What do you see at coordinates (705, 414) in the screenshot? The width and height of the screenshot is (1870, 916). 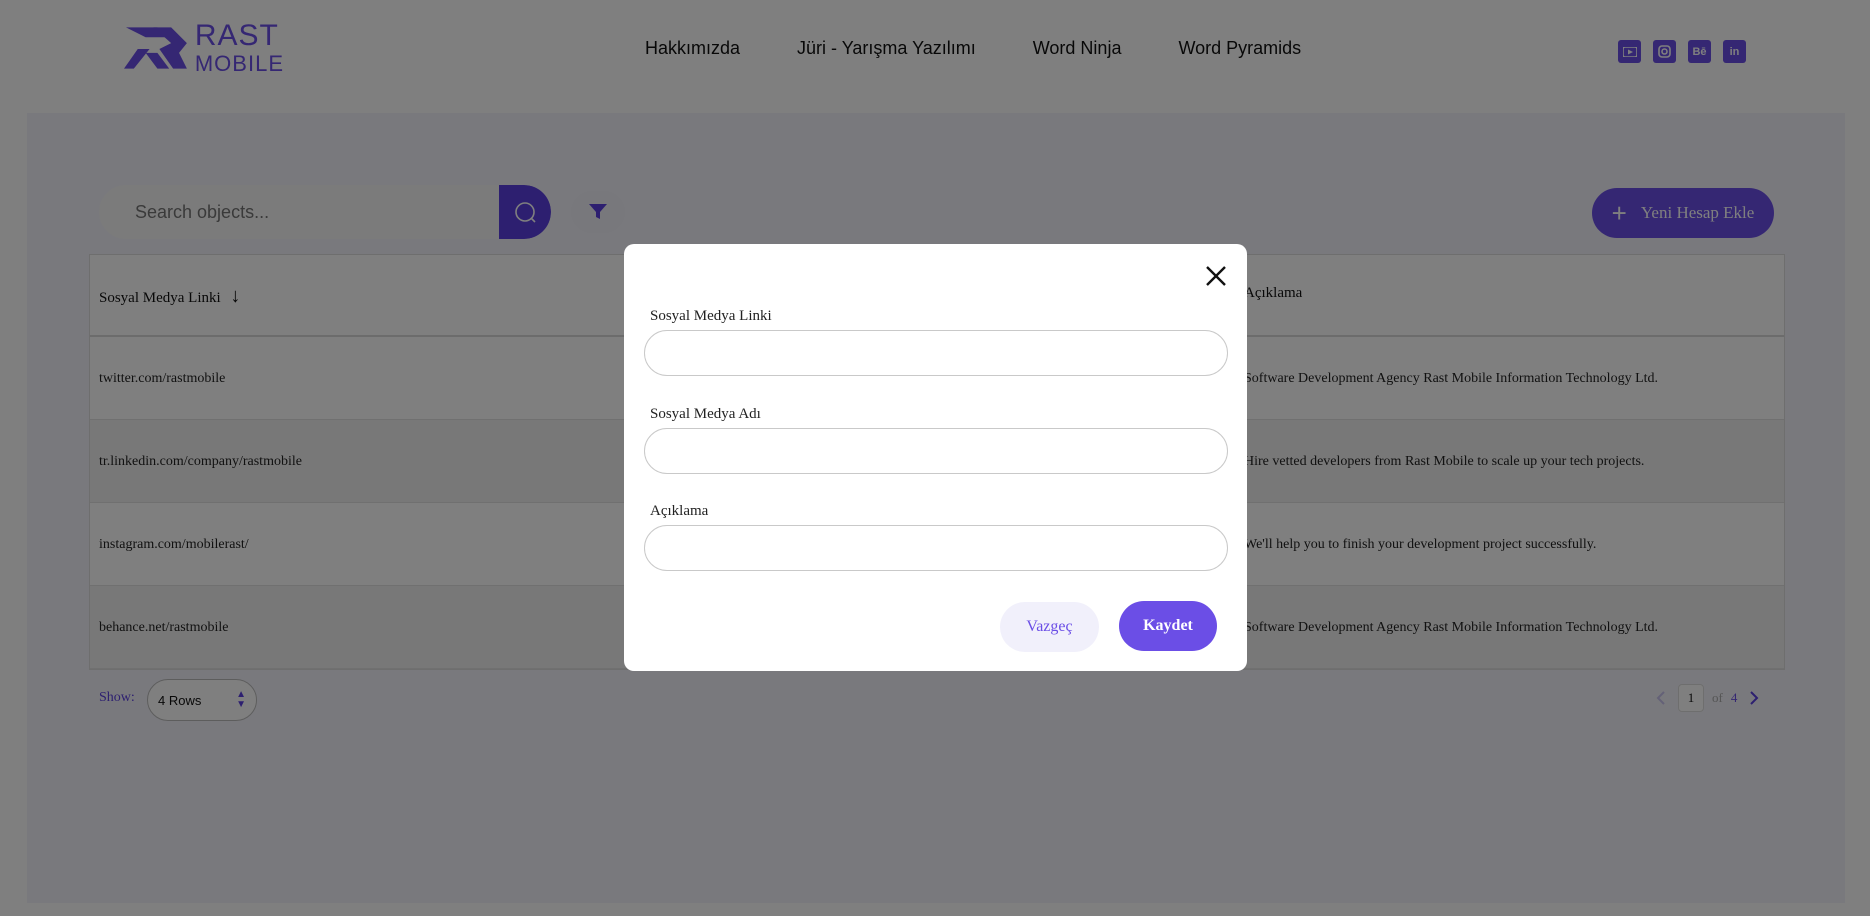 I see `social-name-label: Sosyal Medya Adı` at bounding box center [705, 414].